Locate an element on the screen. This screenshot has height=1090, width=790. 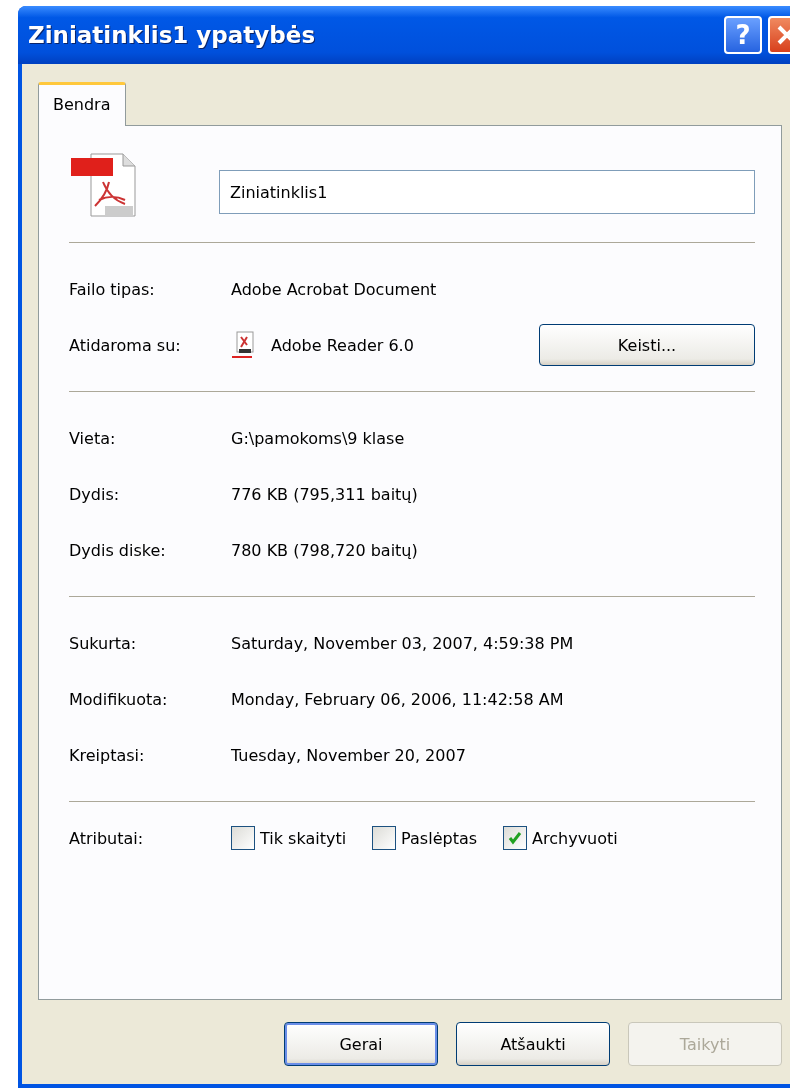
property-value: Tuesday, November 20, 2007 is located at coordinates (348, 755).